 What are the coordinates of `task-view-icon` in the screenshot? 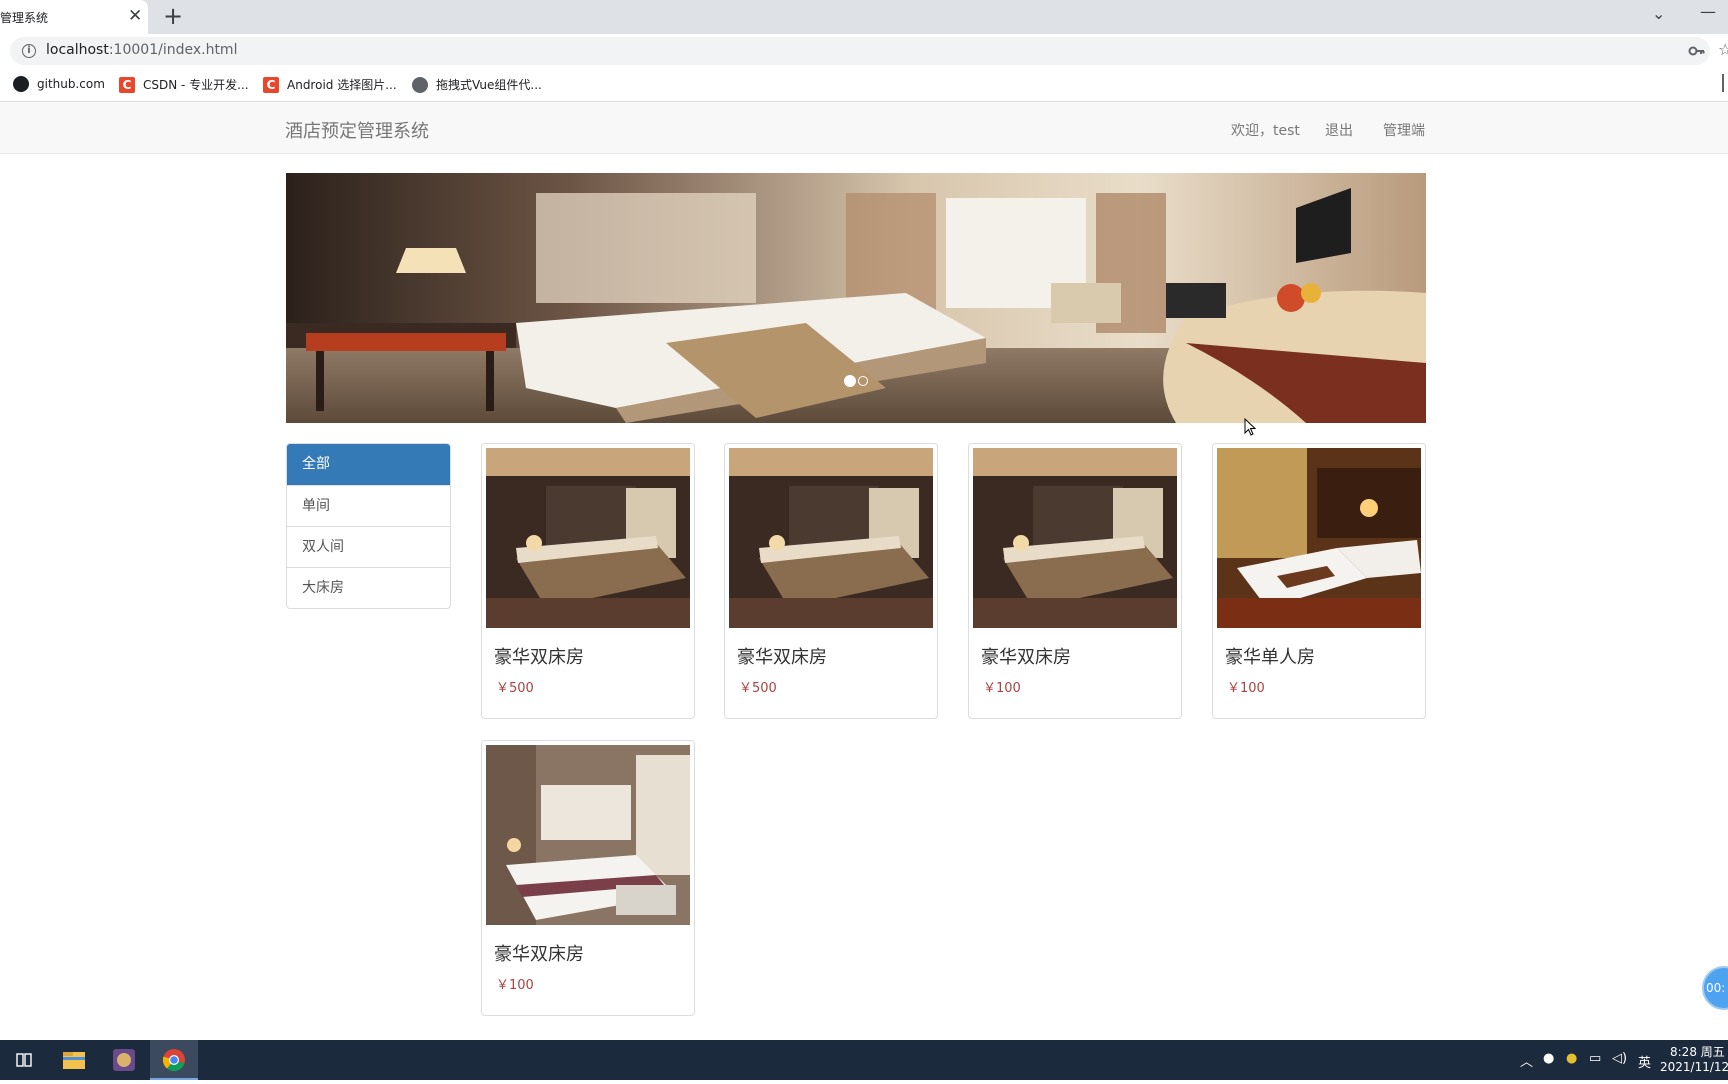 It's located at (24, 1060).